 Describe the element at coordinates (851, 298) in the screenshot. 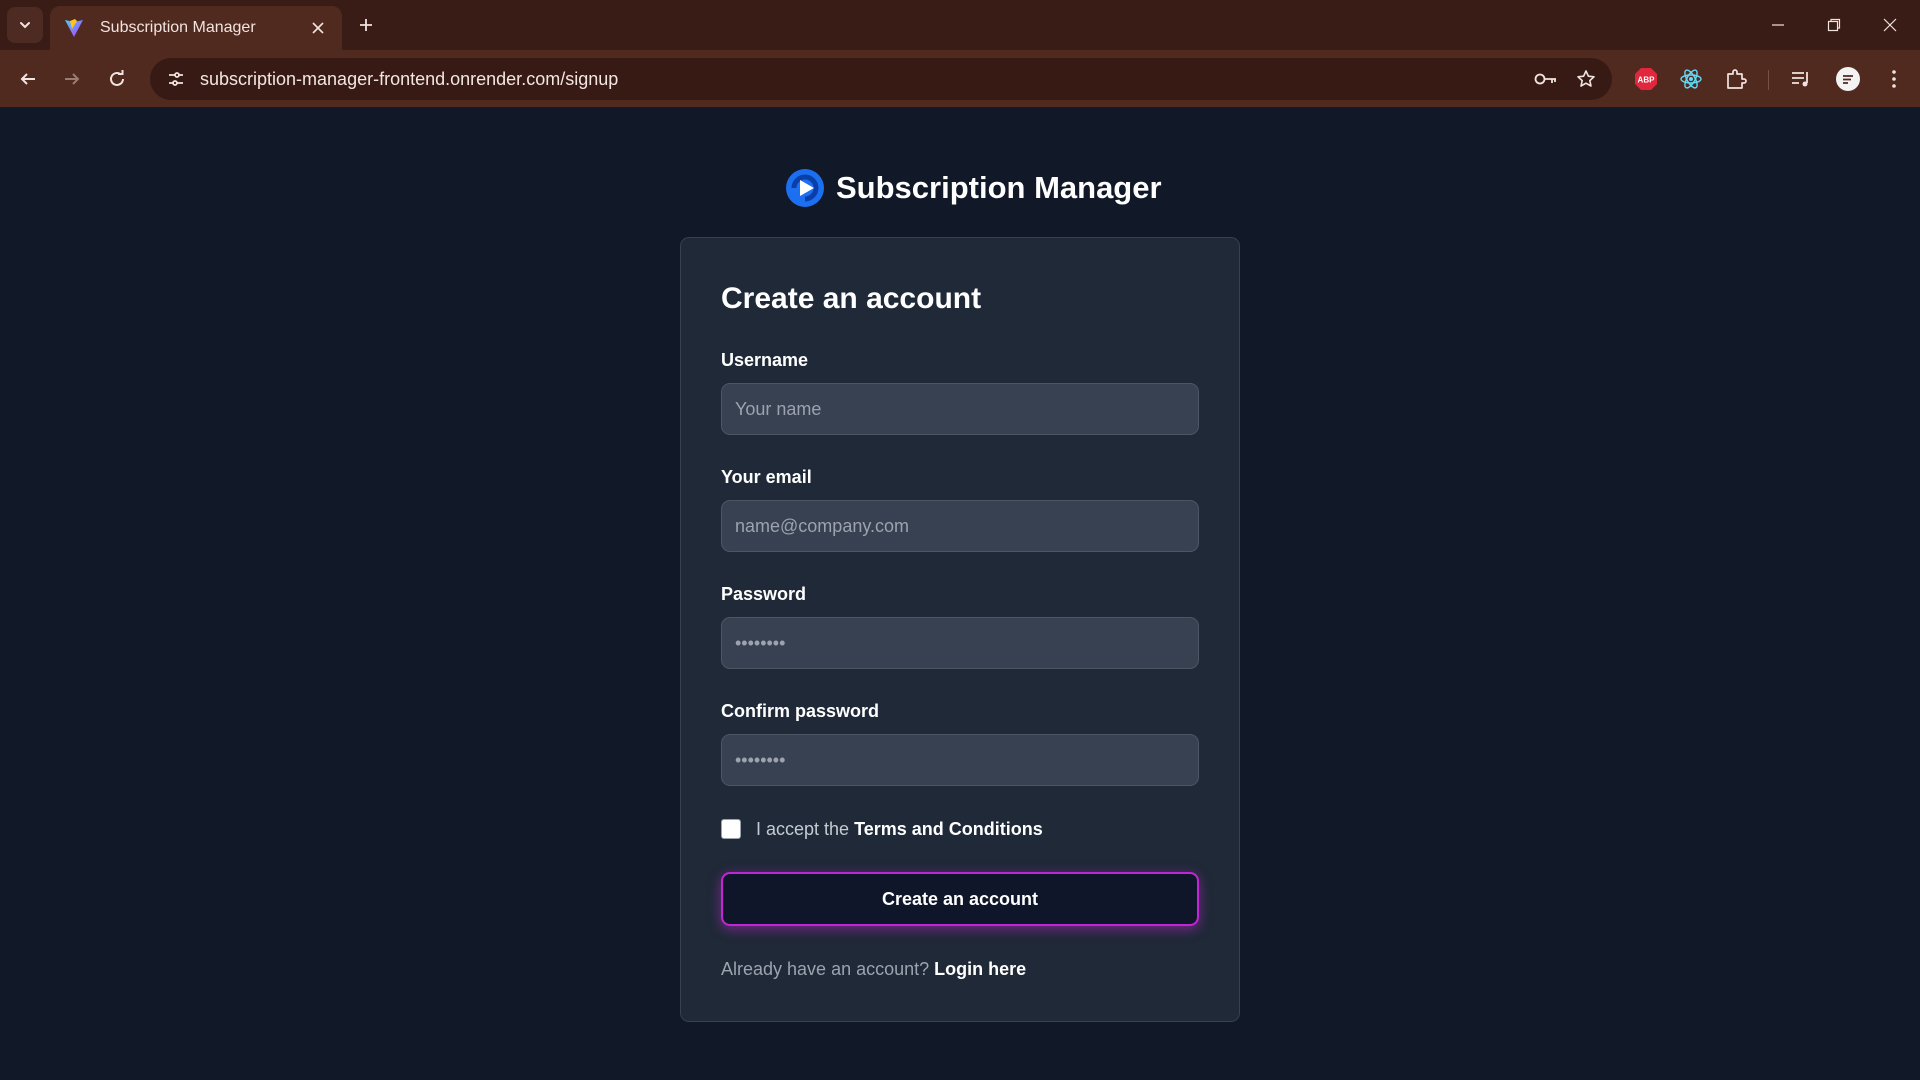

I see `form-title: Create an account` at that location.